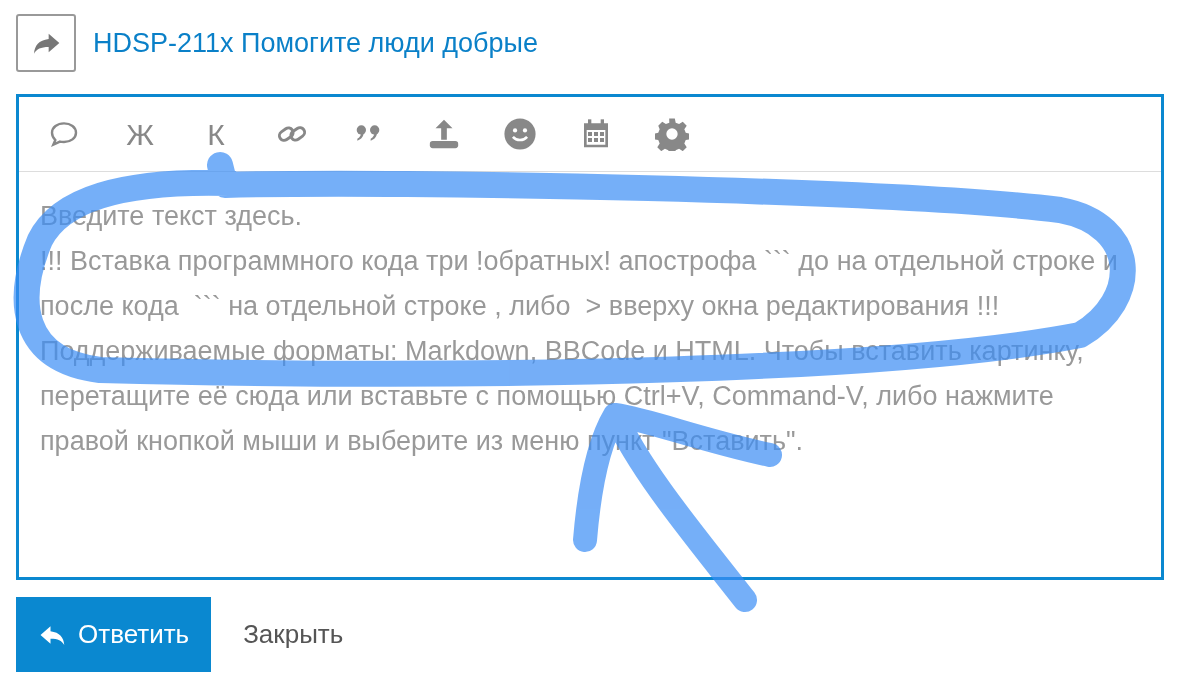 The width and height of the screenshot is (1202, 696). Describe the element at coordinates (293, 634) in the screenshot. I see `close-button: Закрыть` at that location.